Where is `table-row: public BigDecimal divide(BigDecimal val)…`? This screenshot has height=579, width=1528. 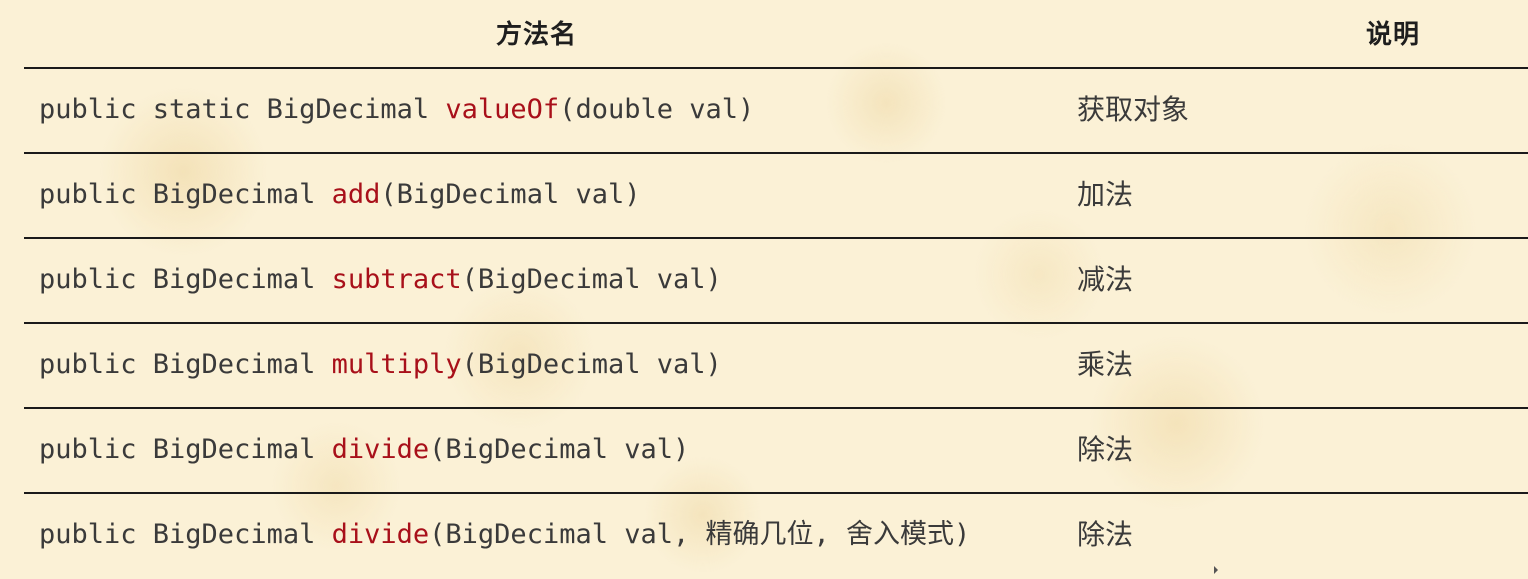 table-row: public BigDecimal divide(BigDecimal val)… is located at coordinates (776, 451).